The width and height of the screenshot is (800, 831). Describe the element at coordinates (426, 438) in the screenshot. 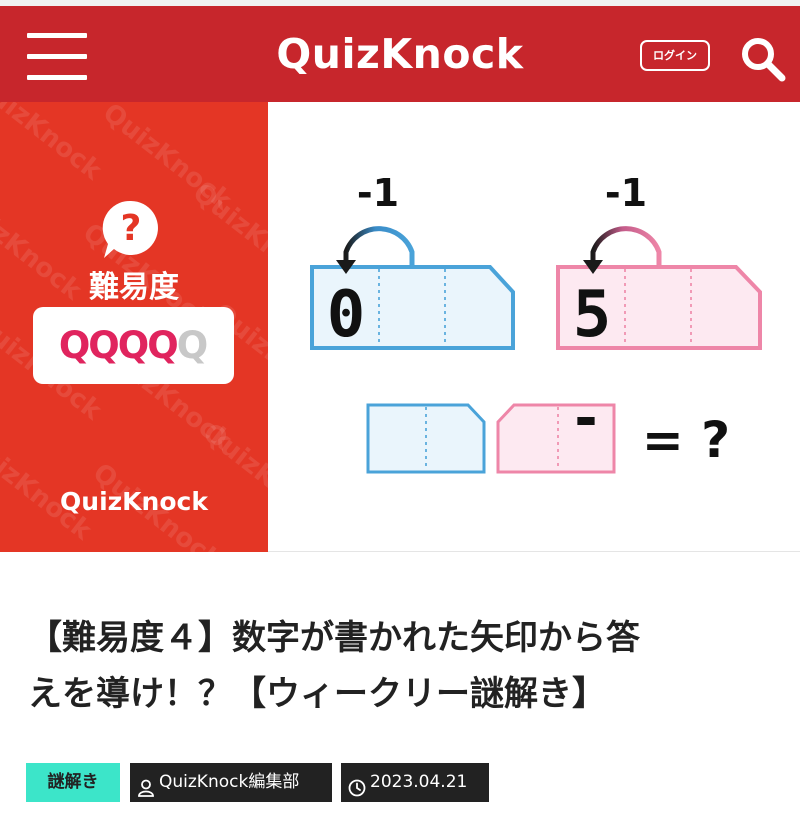

I see `puzzle-box-blue-bottom` at that location.